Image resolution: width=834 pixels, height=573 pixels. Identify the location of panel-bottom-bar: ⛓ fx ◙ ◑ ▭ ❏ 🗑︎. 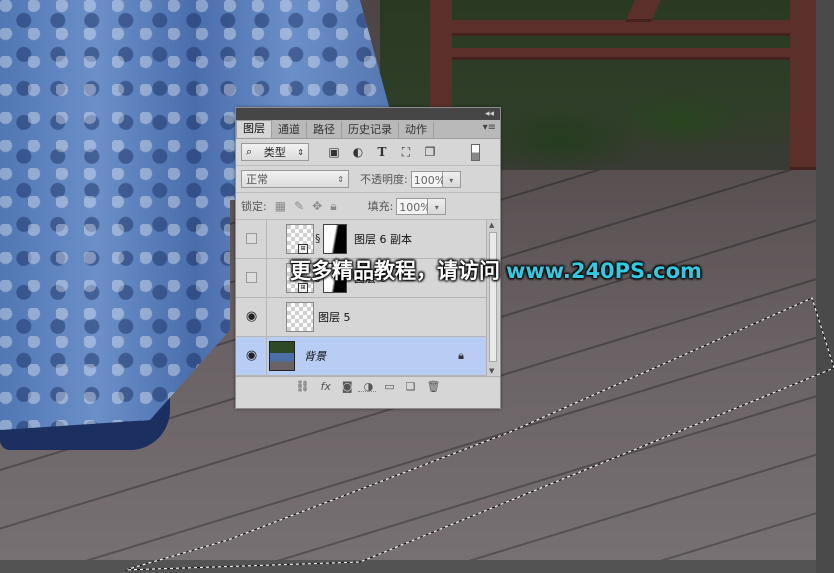
(368, 385).